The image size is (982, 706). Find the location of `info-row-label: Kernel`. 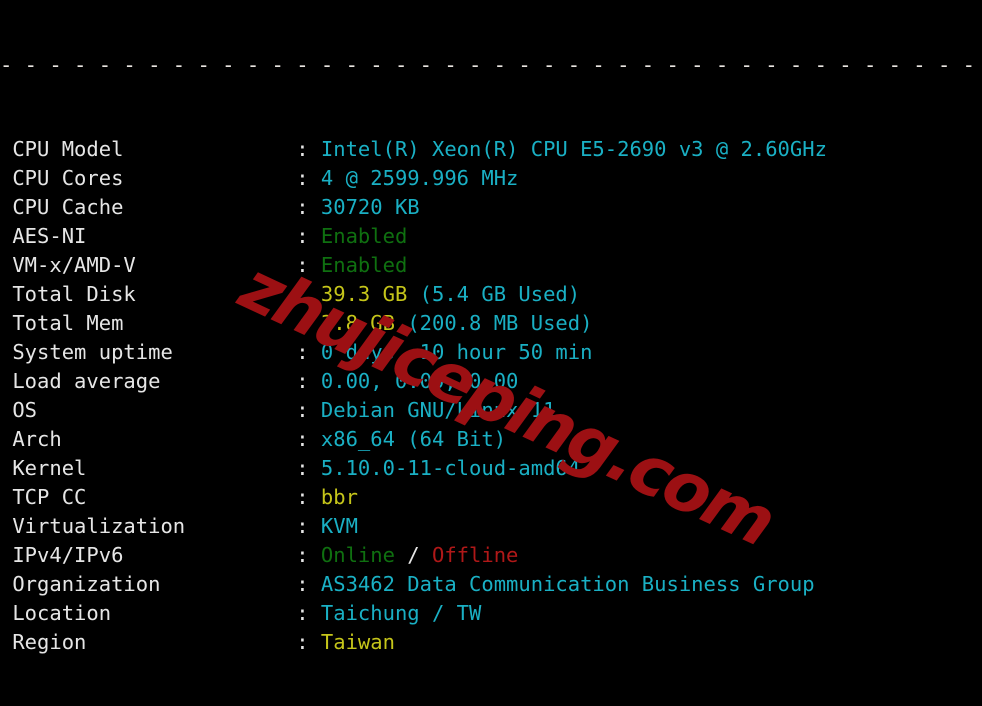

info-row-label: Kernel is located at coordinates (148, 468).